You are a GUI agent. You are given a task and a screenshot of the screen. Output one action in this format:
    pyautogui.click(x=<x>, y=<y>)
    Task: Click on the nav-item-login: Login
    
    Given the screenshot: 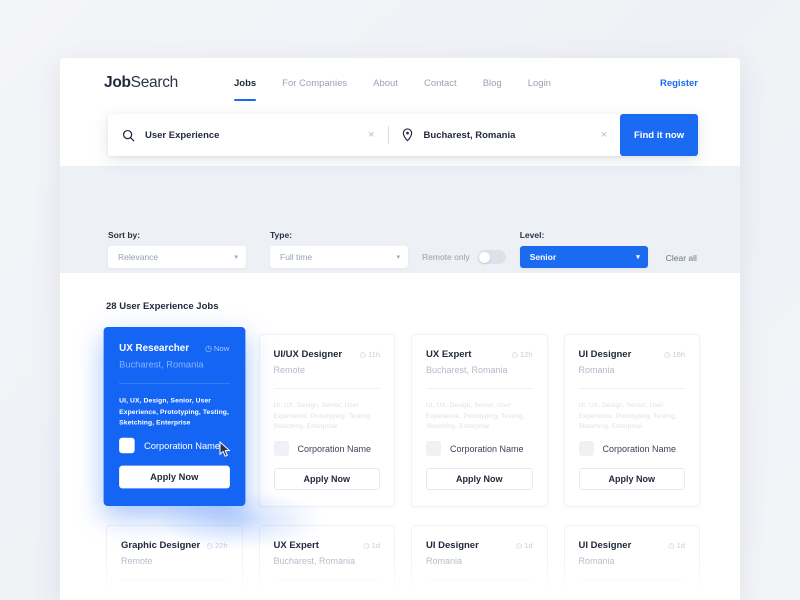 What is the action you would take?
    pyautogui.click(x=539, y=83)
    